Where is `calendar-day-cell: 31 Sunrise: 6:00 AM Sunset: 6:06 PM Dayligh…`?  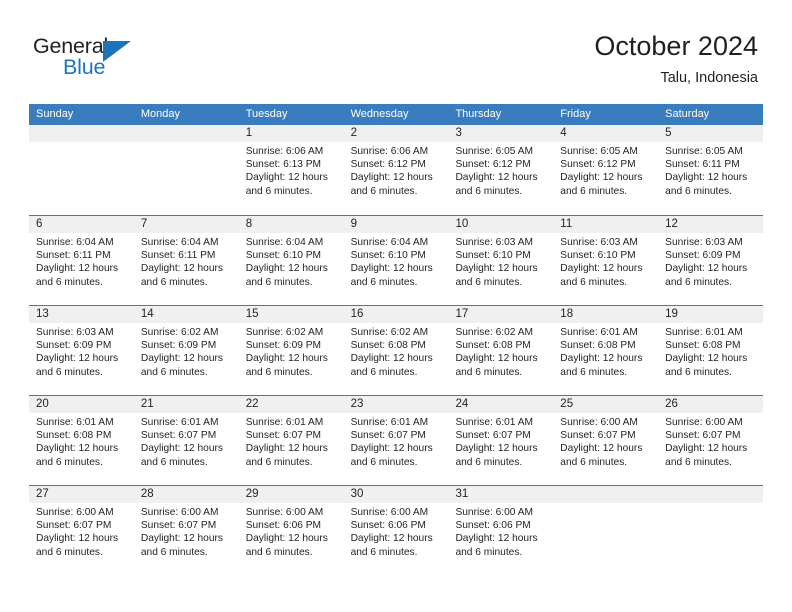 calendar-day-cell: 31 Sunrise: 6:00 AM Sunset: 6:06 PM Dayligh… is located at coordinates (501, 530).